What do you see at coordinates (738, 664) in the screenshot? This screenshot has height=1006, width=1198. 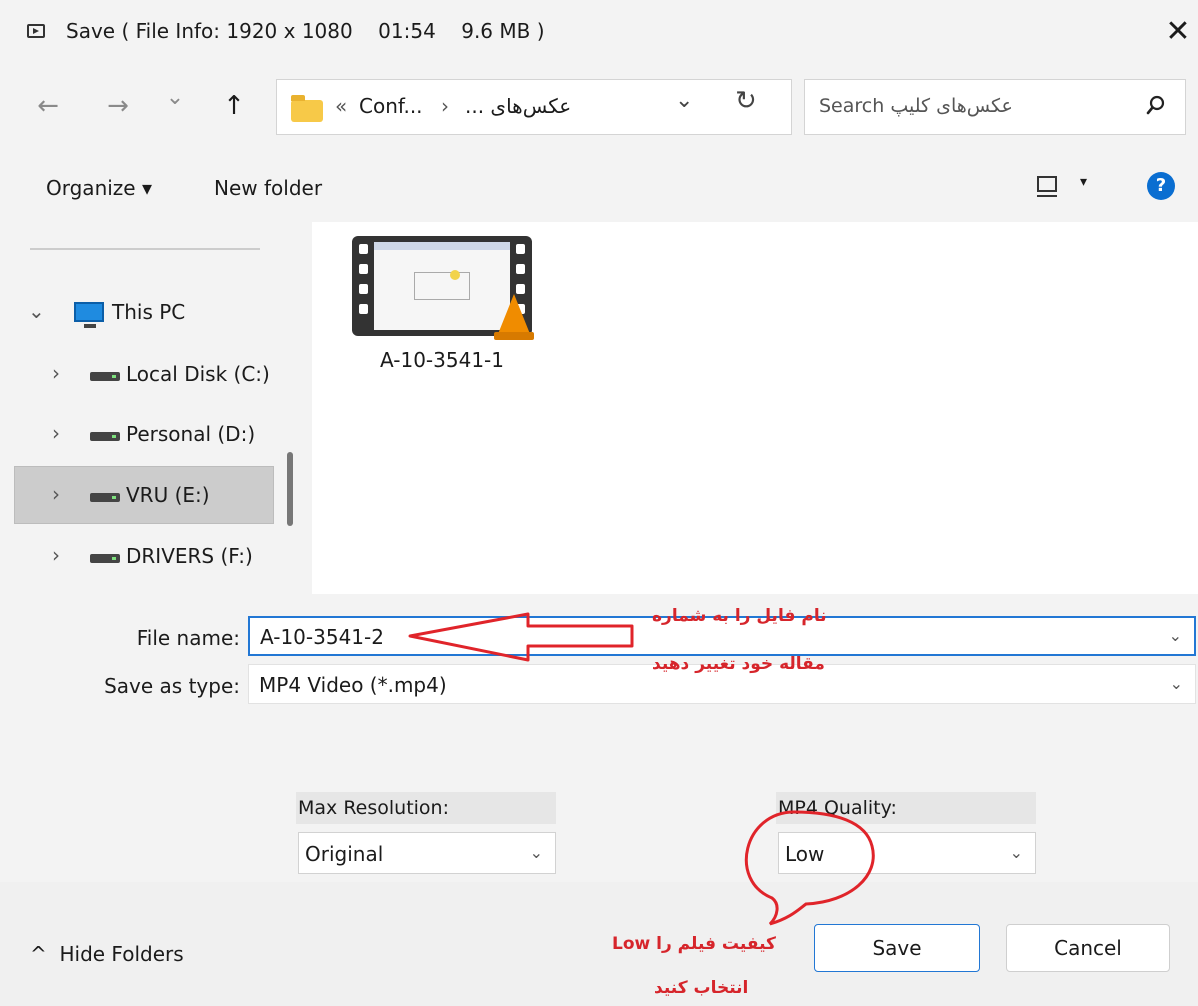 I see `rename-annotation-line2: مقاله خود تغییر دهید` at bounding box center [738, 664].